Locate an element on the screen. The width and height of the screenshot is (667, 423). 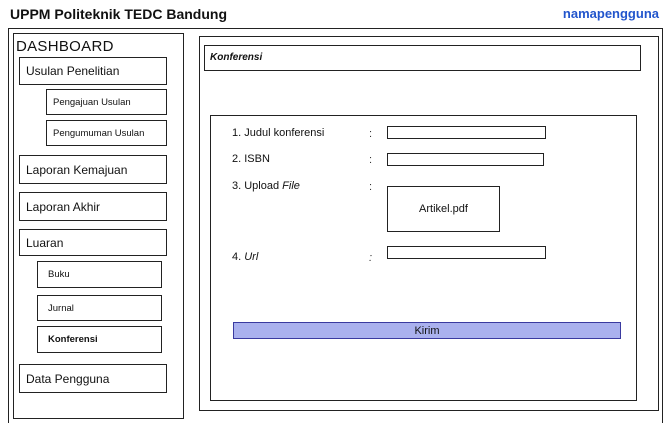
isbn-label: 2. ISBN is located at coordinates (251, 159).